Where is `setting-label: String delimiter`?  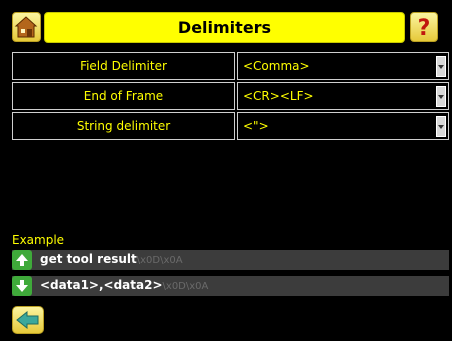 setting-label: String delimiter is located at coordinates (123, 126).